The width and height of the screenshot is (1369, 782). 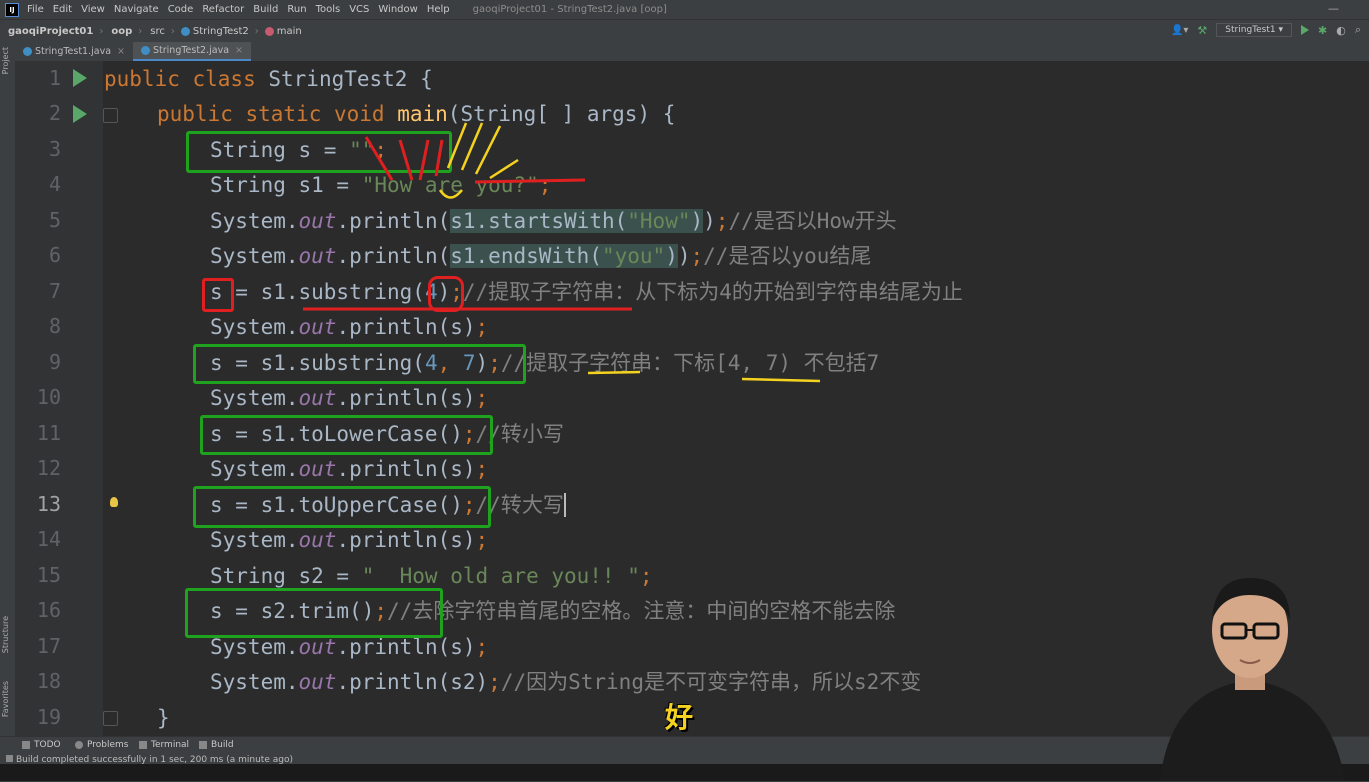 I want to click on todo-toolwindow-tab: TODO, so click(x=41, y=745).